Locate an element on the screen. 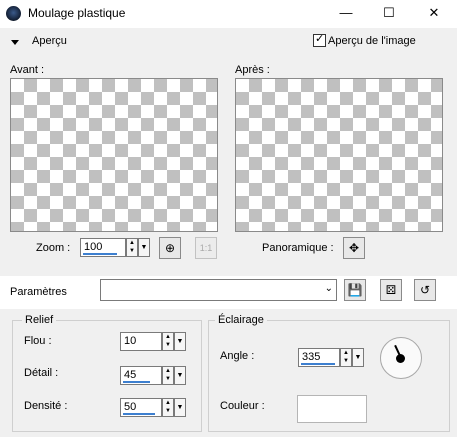 Image resolution: width=457 pixels, height=437 pixels. zoom-dropdown-icon: ▼ is located at coordinates (144, 247).